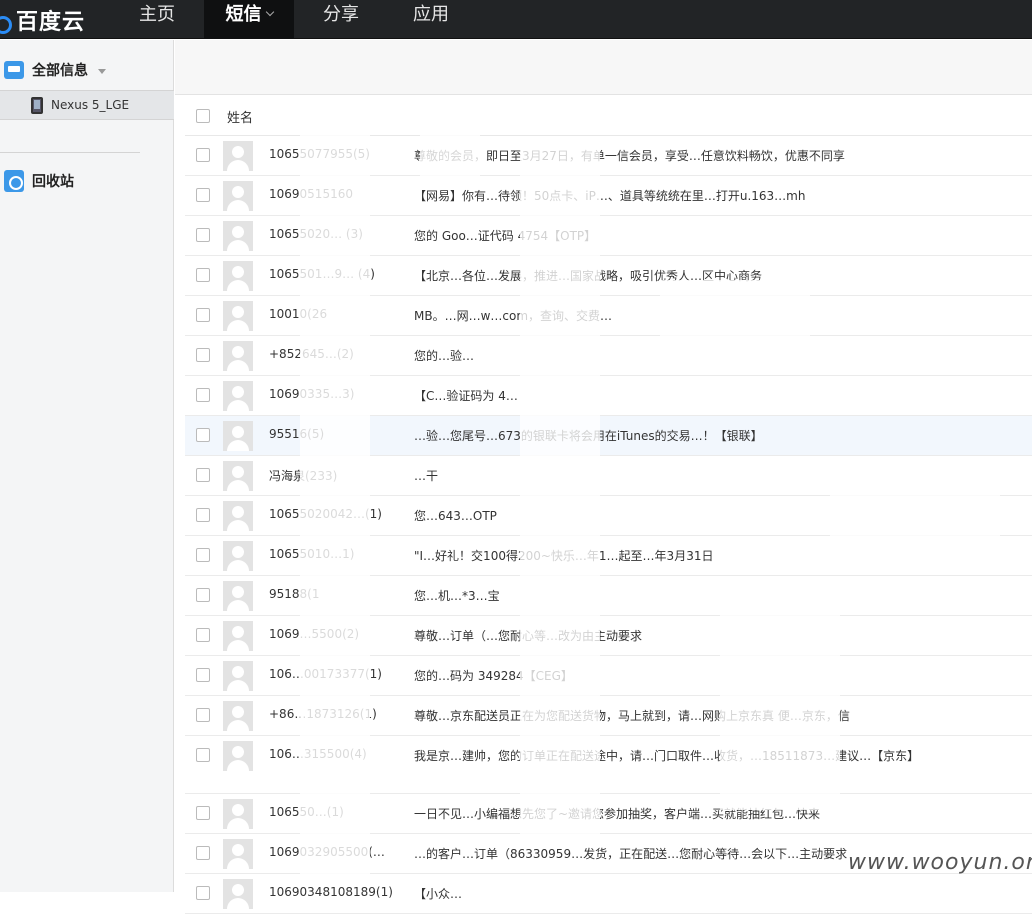  Describe the element at coordinates (723, 436) in the screenshot. I see `message-preview: …验…您尾号…673的银联卡将会用在iTunes的交易…！【银联】` at that location.